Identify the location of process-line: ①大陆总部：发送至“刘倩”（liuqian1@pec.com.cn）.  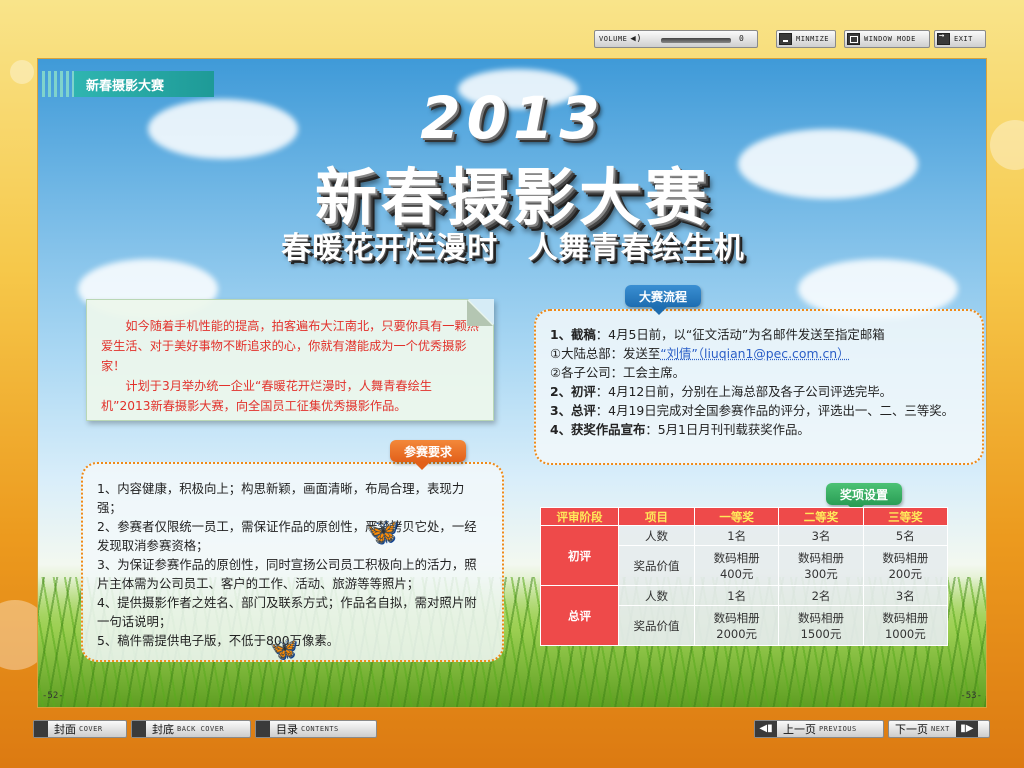
(759, 353).